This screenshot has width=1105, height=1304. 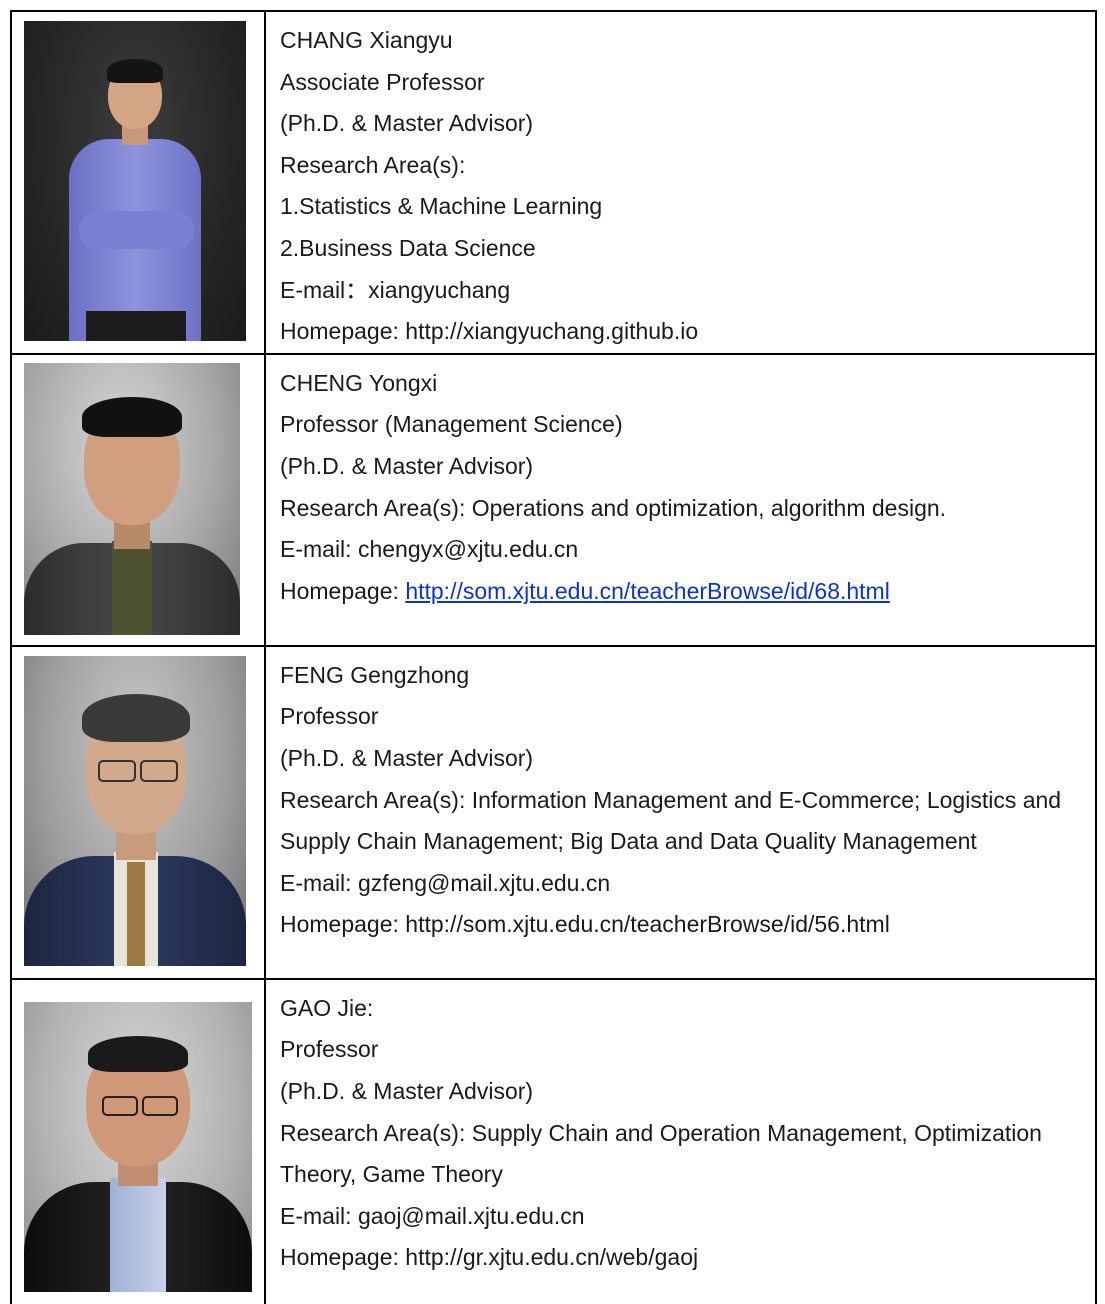 I want to click on faculty-name: CHENG Yongxi, so click(x=359, y=382).